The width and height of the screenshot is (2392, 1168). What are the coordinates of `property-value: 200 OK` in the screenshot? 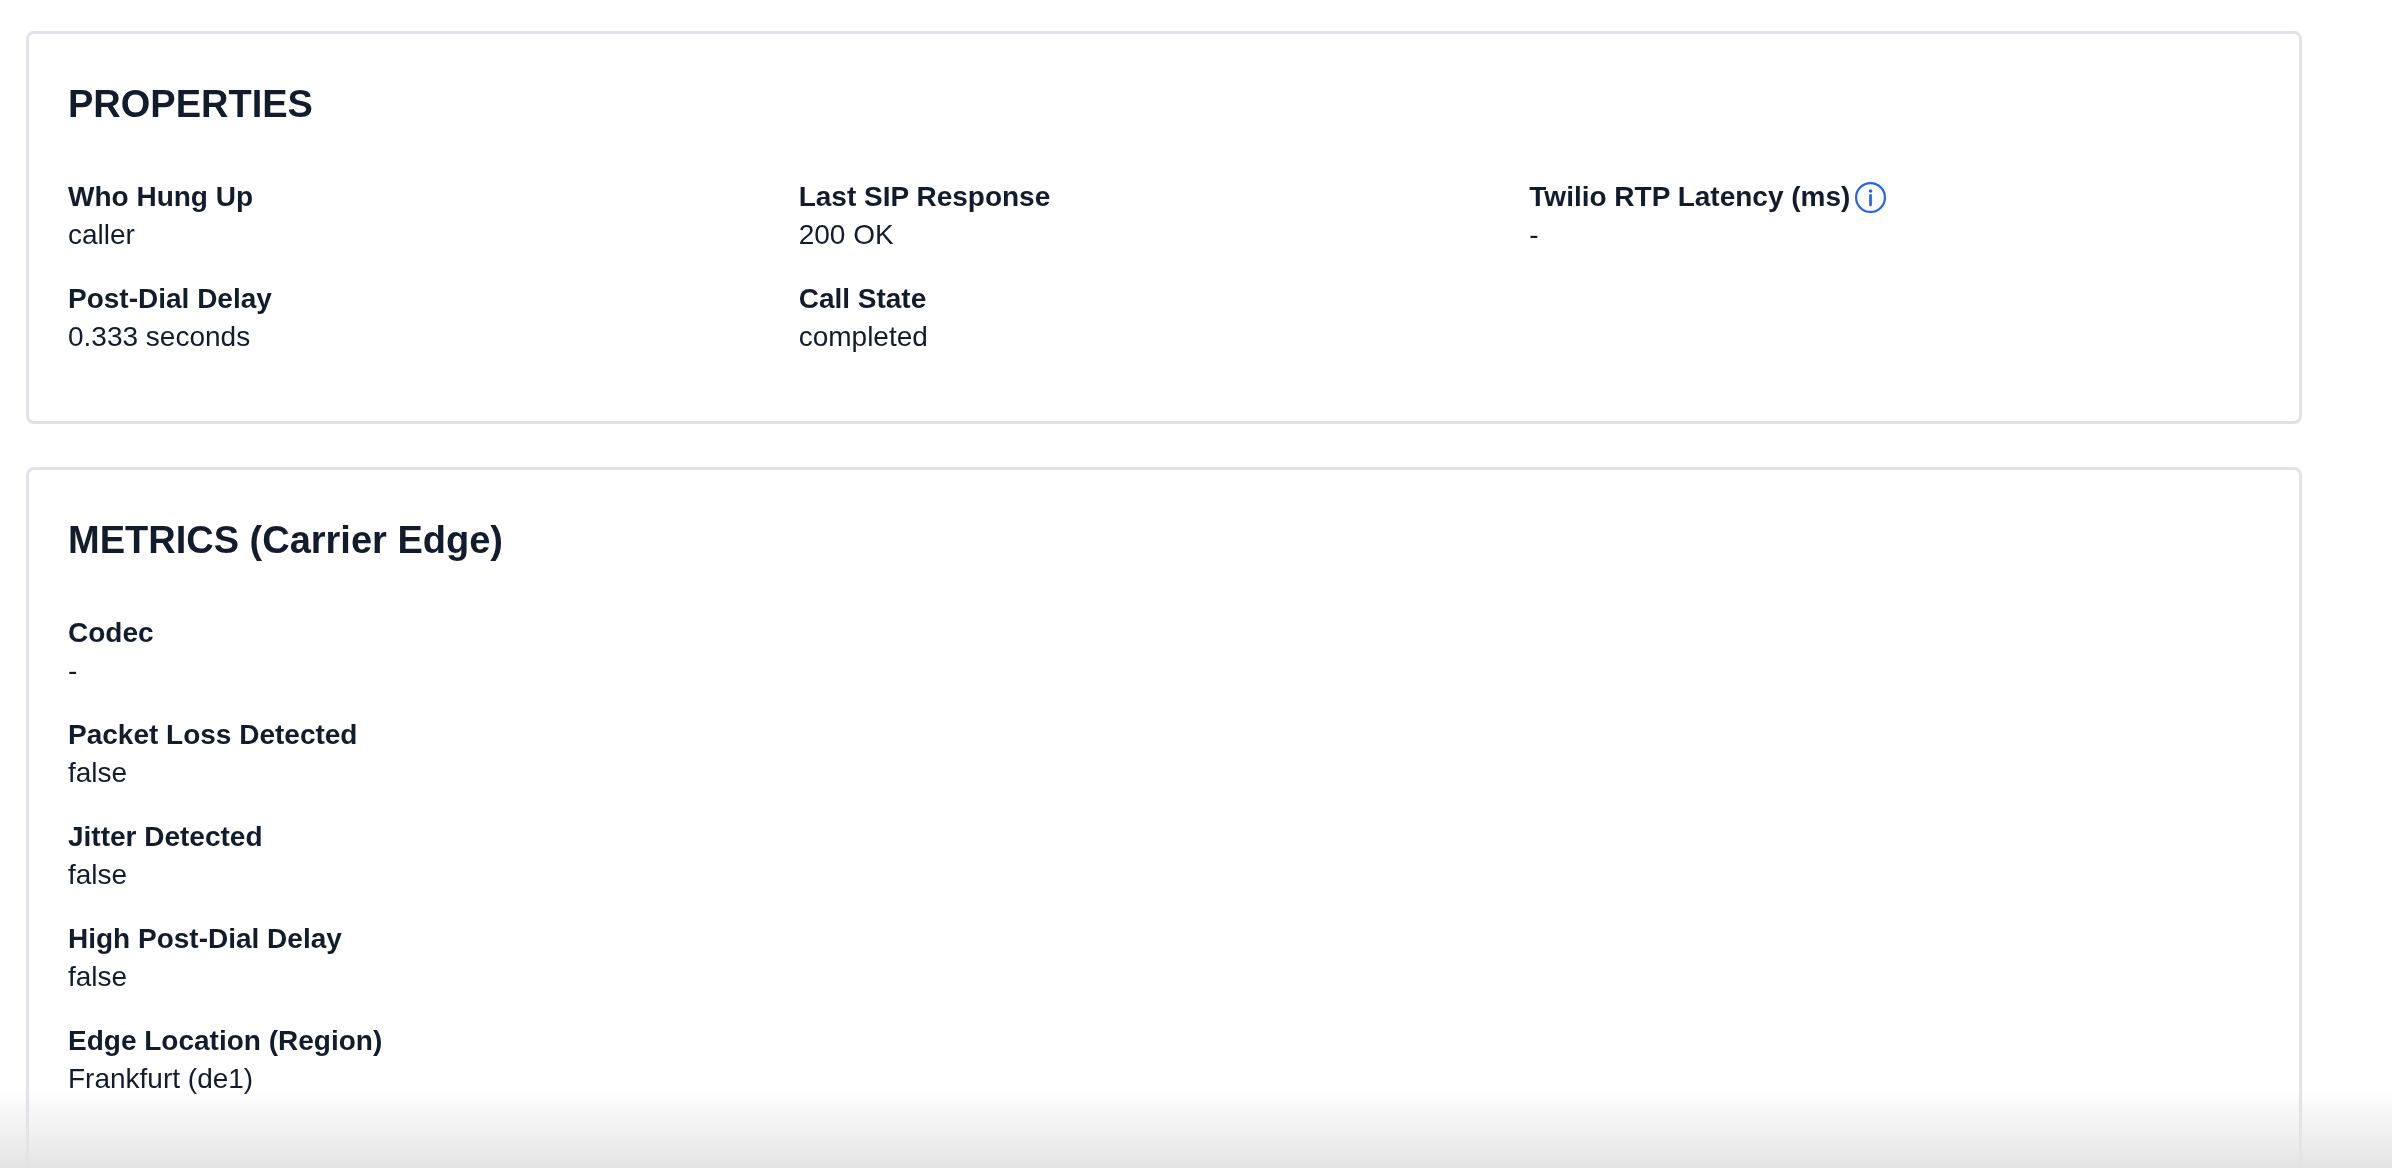 It's located at (846, 235).